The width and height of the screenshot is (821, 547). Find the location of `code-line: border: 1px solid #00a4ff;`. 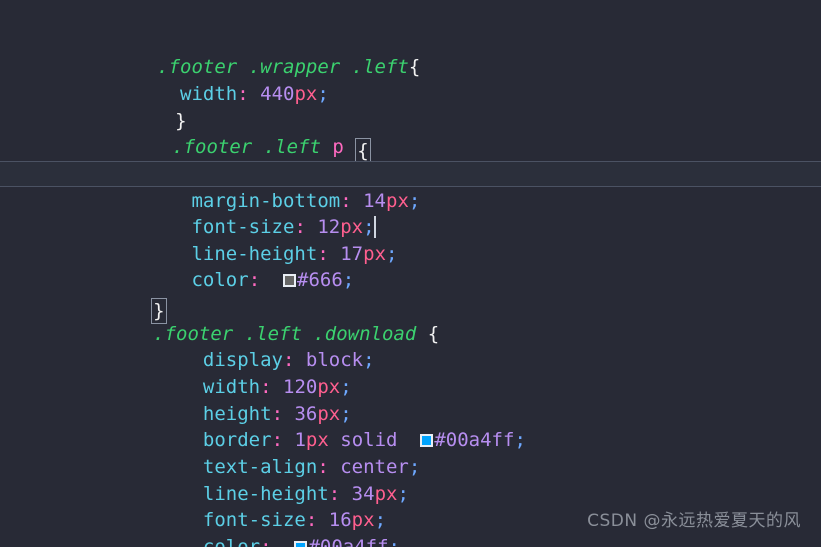

code-line: border: 1px solid #00a4ff; is located at coordinates (410, 412).